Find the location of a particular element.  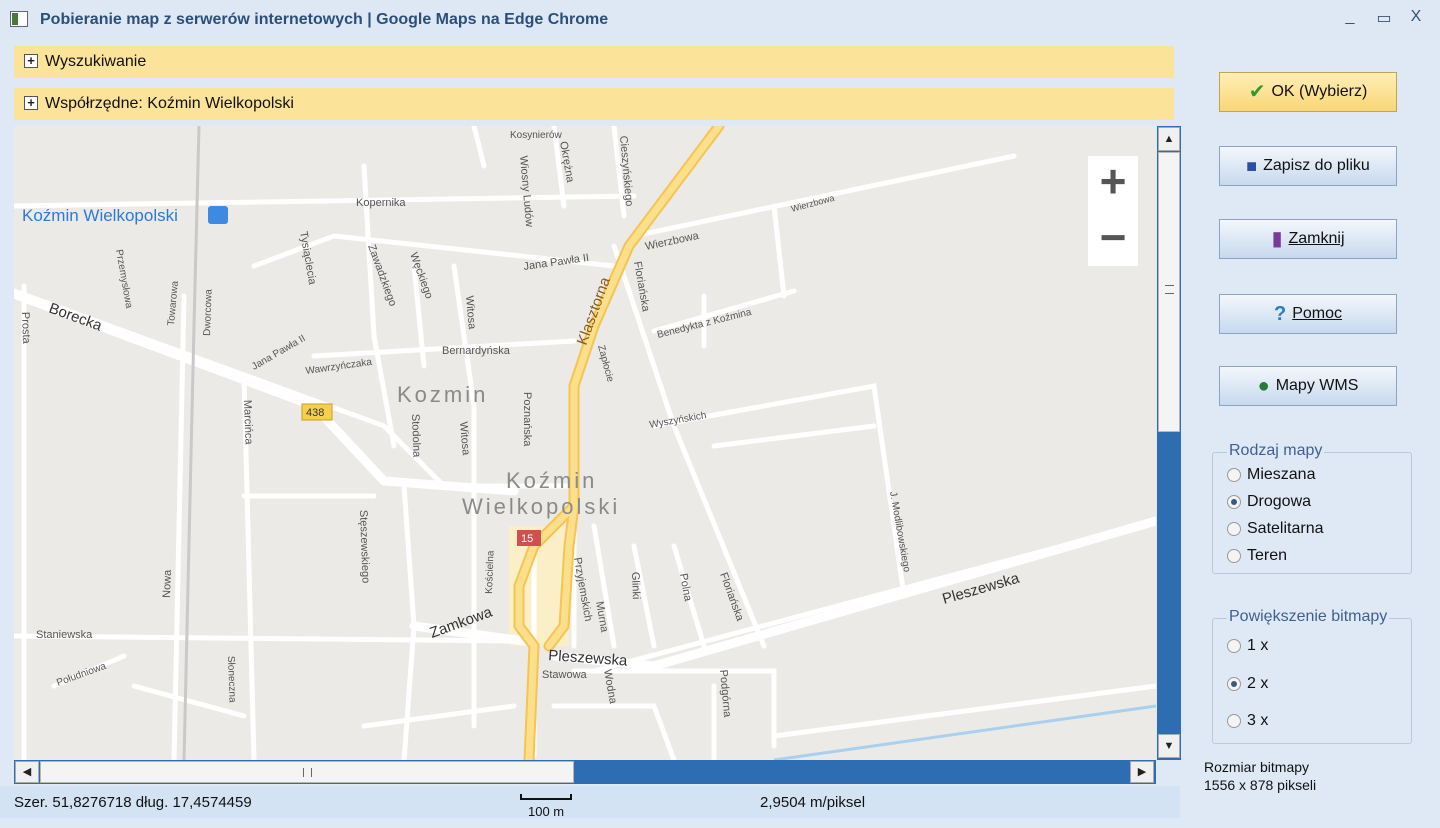

save-button: ■ Zapisz do pliku is located at coordinates (1308, 166).